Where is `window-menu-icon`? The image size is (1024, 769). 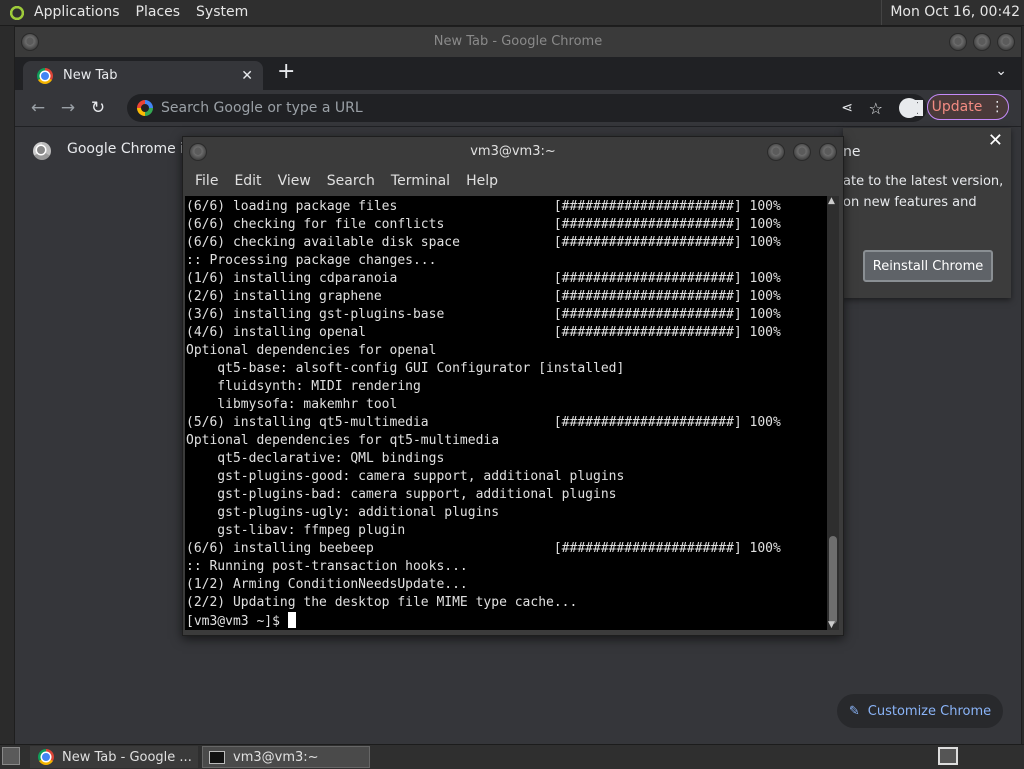
window-menu-icon is located at coordinates (30, 42).